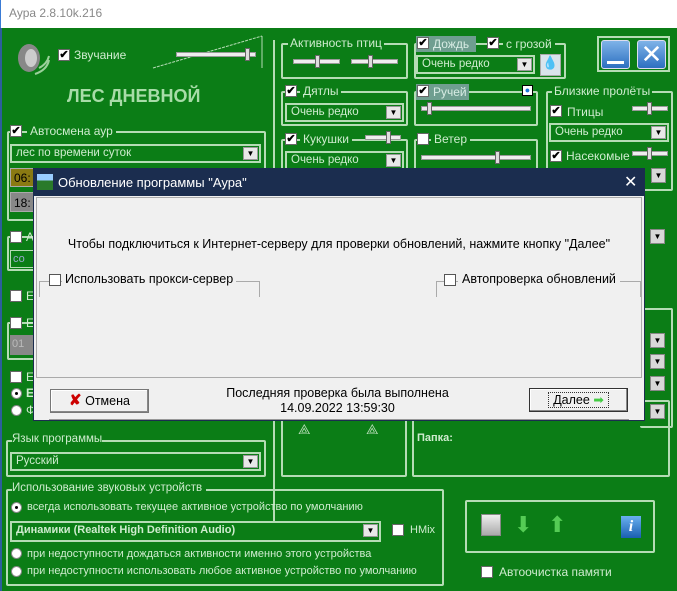 The image size is (677, 591). What do you see at coordinates (651, 54) in the screenshot?
I see `close-button: ✕` at bounding box center [651, 54].